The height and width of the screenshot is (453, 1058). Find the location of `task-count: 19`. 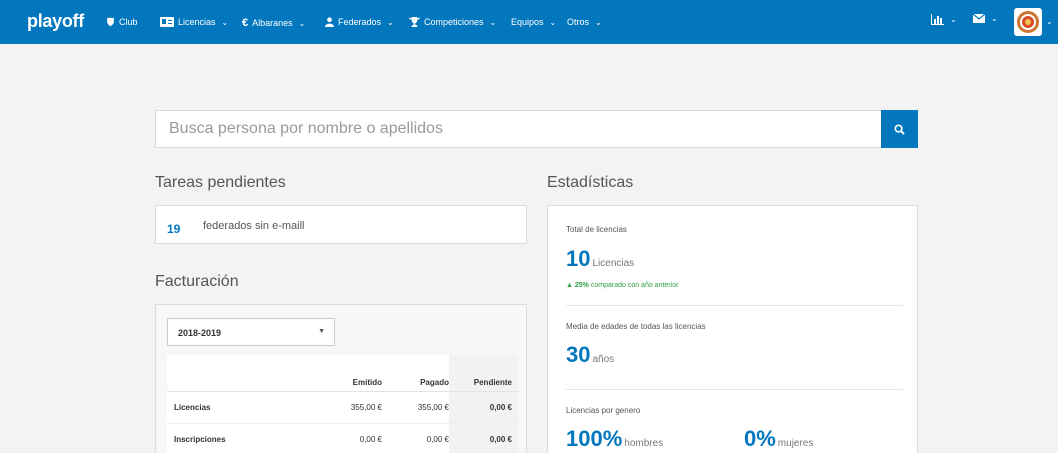

task-count: 19 is located at coordinates (174, 229).